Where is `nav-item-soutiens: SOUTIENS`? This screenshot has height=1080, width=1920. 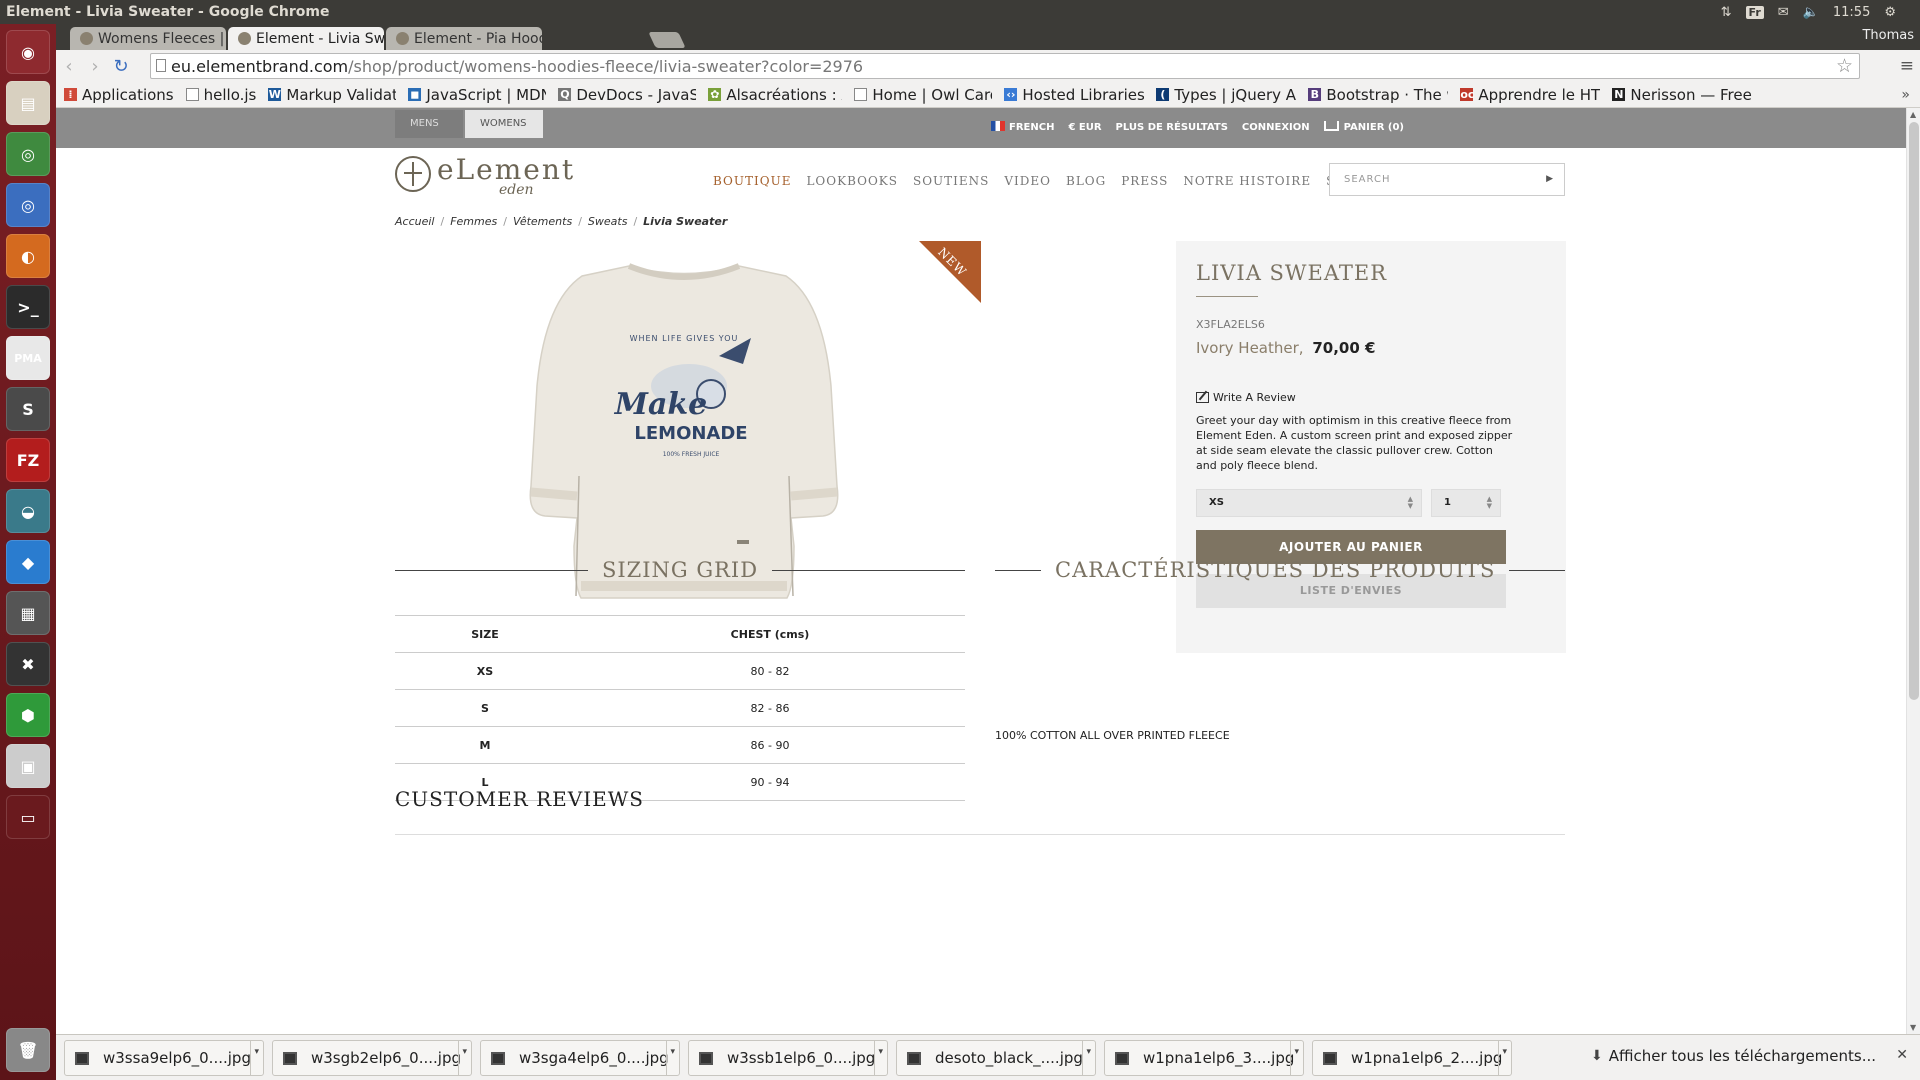
nav-item-soutiens: SOUTIENS is located at coordinates (951, 181).